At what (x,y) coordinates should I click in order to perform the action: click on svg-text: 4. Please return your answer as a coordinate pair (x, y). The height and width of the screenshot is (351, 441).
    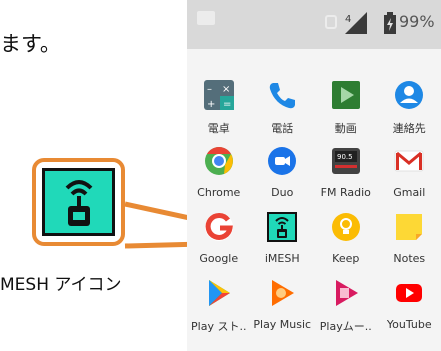
    Looking at the image, I should click on (348, 19).